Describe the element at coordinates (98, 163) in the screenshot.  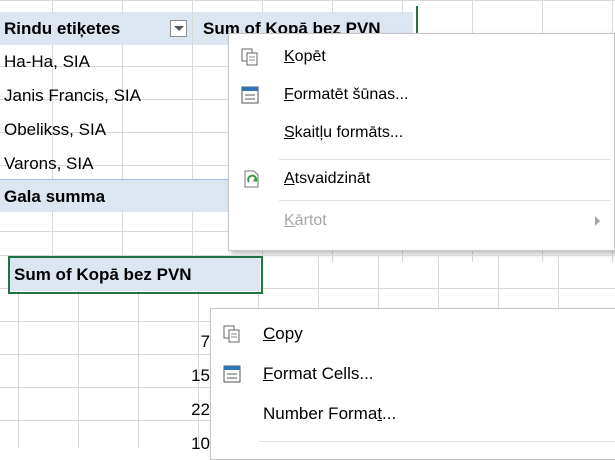
I see `pivot-row-item: Varons, SIA` at that location.